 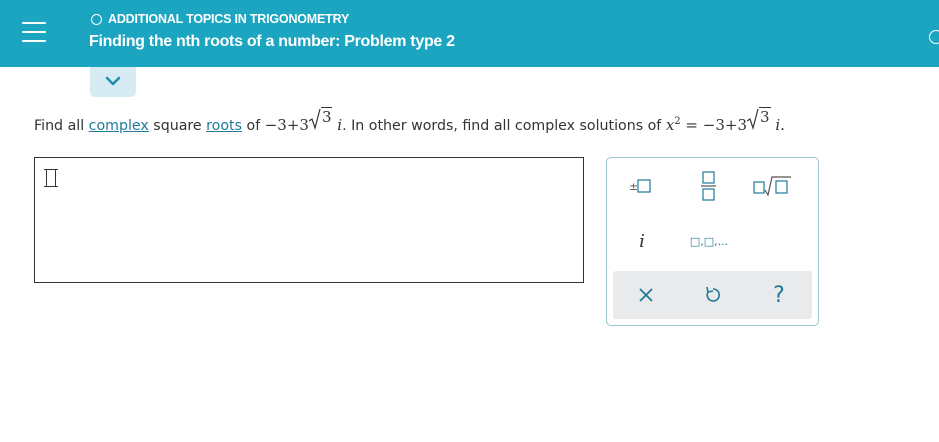 What do you see at coordinates (286, 125) in the screenshot?
I see `number-prefix: −3+3` at bounding box center [286, 125].